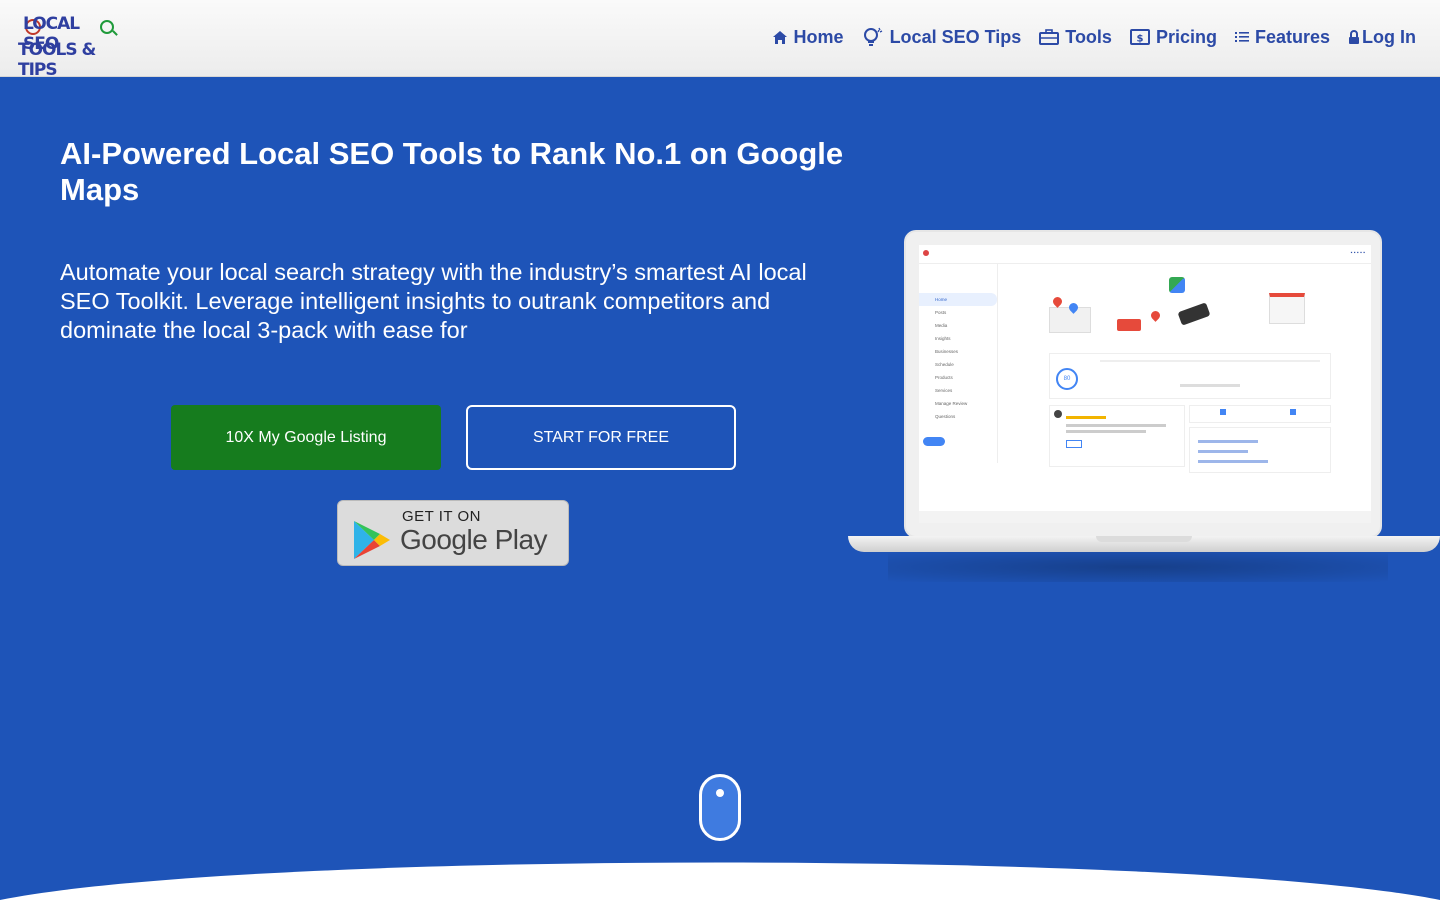 This screenshot has height=900, width=1440. Describe the element at coordinates (872, 36) in the screenshot. I see `lightbulb-icon` at that location.